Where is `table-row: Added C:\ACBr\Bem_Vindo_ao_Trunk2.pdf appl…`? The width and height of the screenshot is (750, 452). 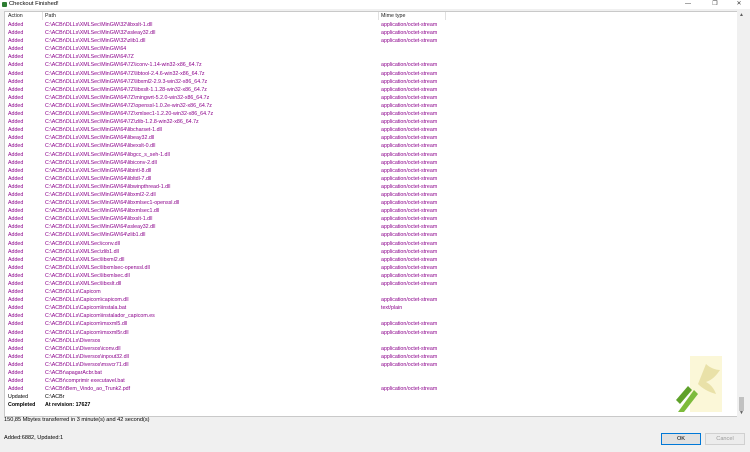
table-row: Added C:\ACBr\Bem_Vindo_ao_Trunk2.pdf appl… is located at coordinates (371, 389).